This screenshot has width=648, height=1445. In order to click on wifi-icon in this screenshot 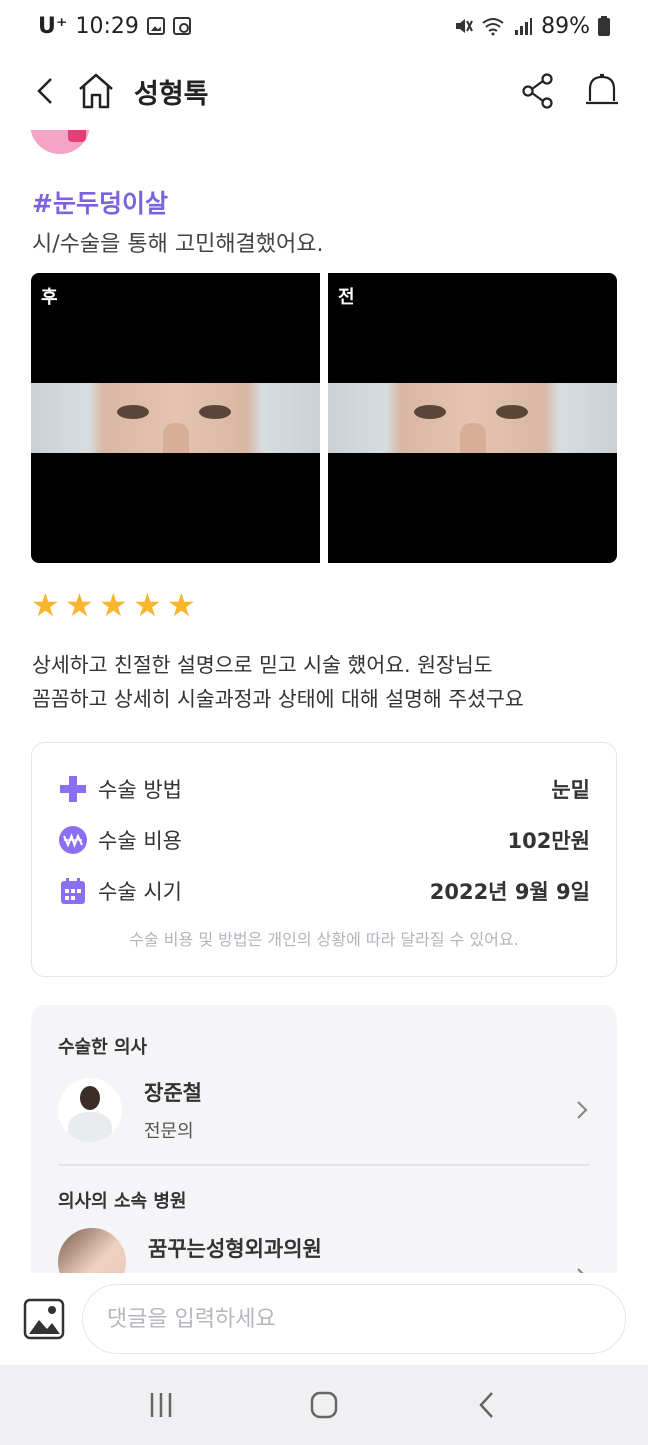, I will do `click(493, 27)`.